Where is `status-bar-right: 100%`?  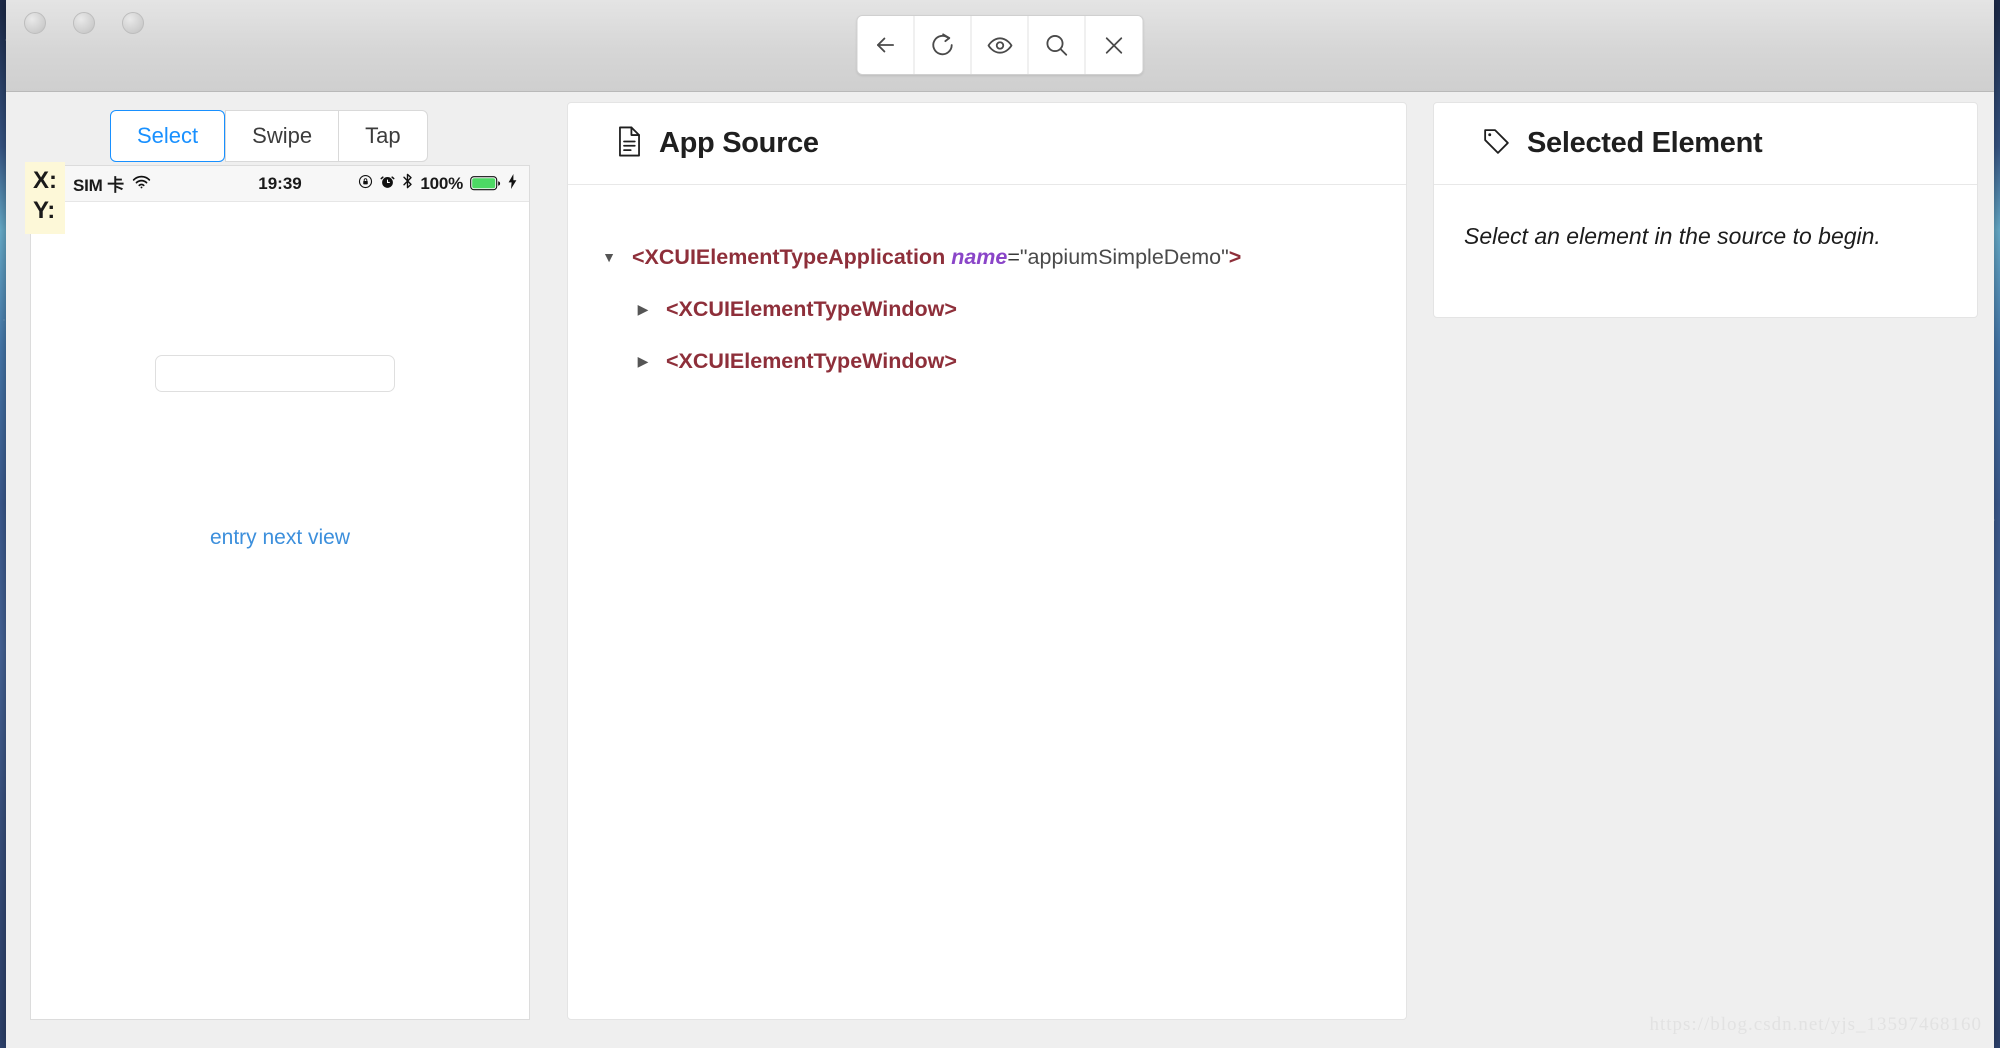
status-bar-right: 100% is located at coordinates (437, 183).